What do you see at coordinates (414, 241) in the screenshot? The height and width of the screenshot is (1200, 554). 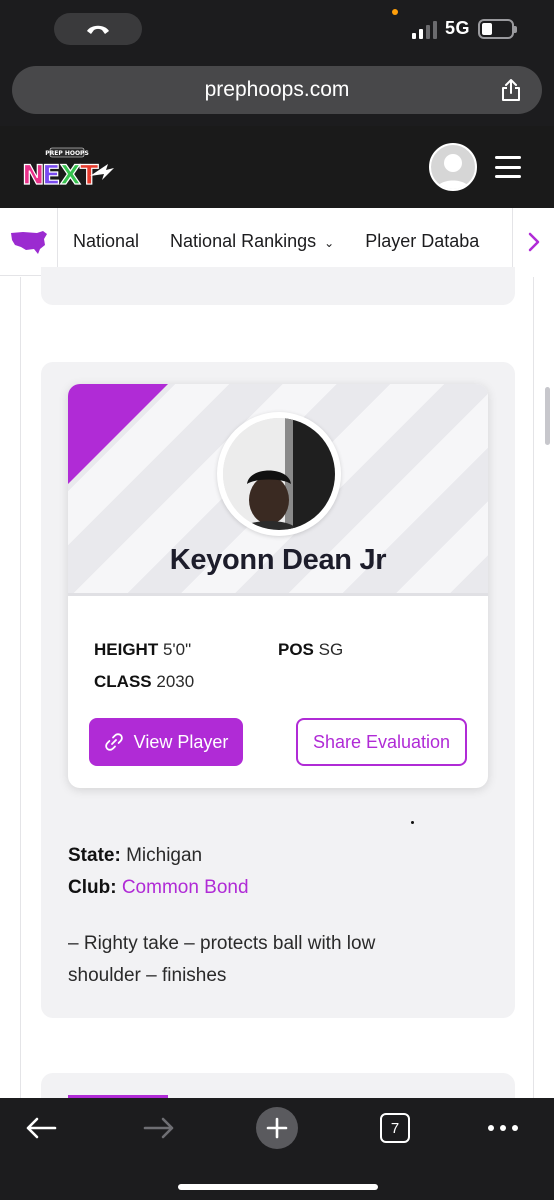 I see `nav-item-player-database: Player Databa` at bounding box center [414, 241].